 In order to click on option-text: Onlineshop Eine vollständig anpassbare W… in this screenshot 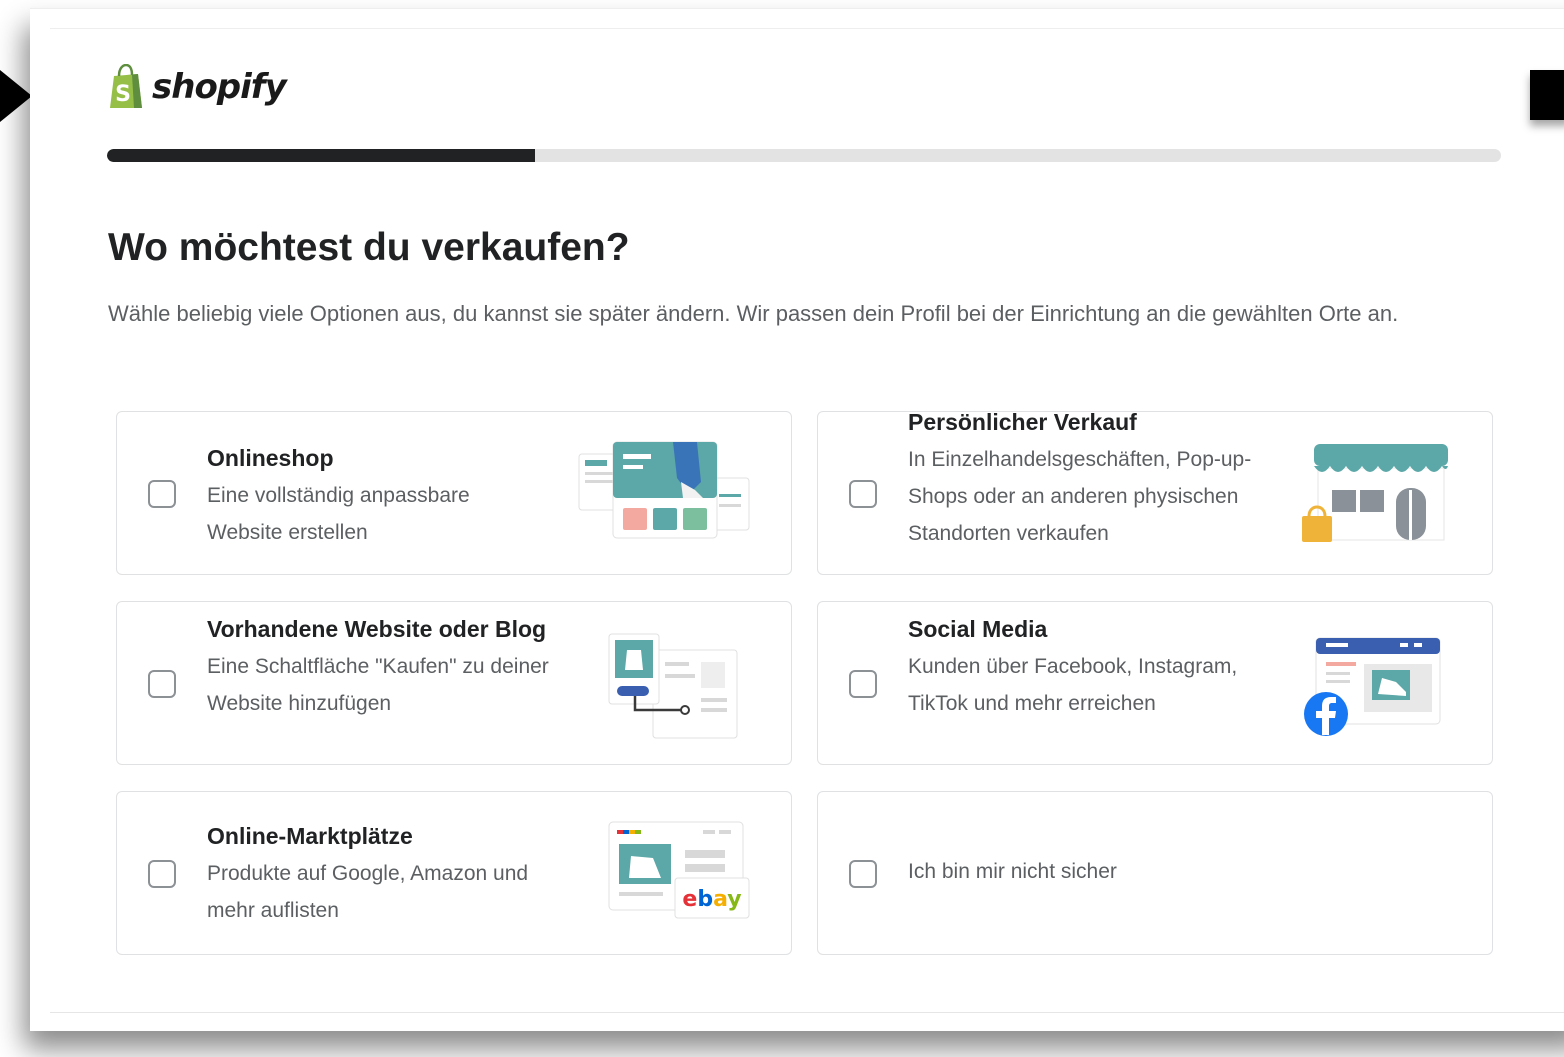, I will do `click(387, 495)`.